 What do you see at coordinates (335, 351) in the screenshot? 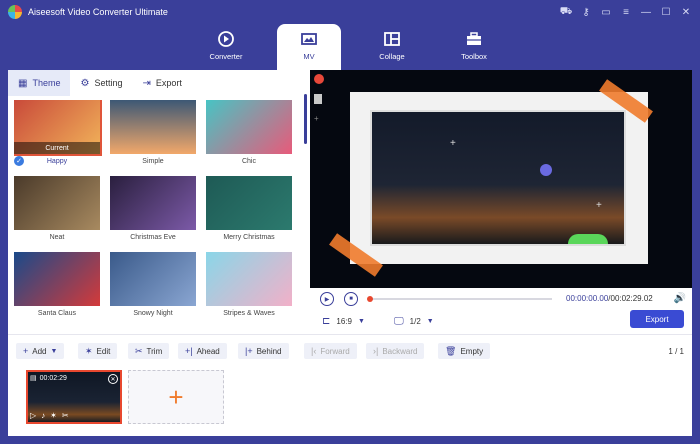
I see `forward-label: Forward` at bounding box center [335, 351].